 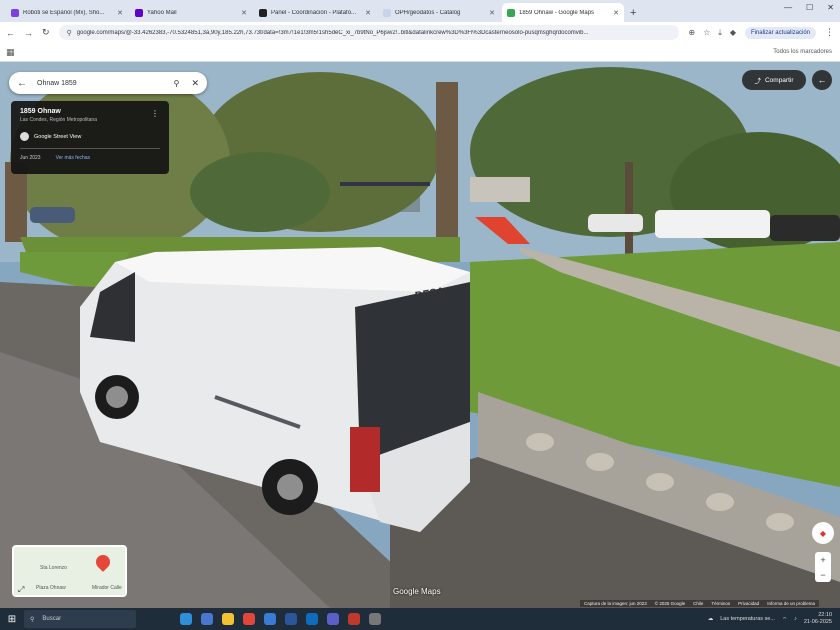 What do you see at coordinates (73, 158) in the screenshot?
I see `more-dates-link: Ver más fechas` at bounding box center [73, 158].